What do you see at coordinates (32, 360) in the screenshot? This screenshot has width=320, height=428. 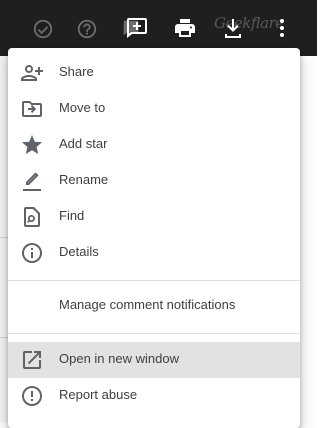 I see `open-in-new-icon` at bounding box center [32, 360].